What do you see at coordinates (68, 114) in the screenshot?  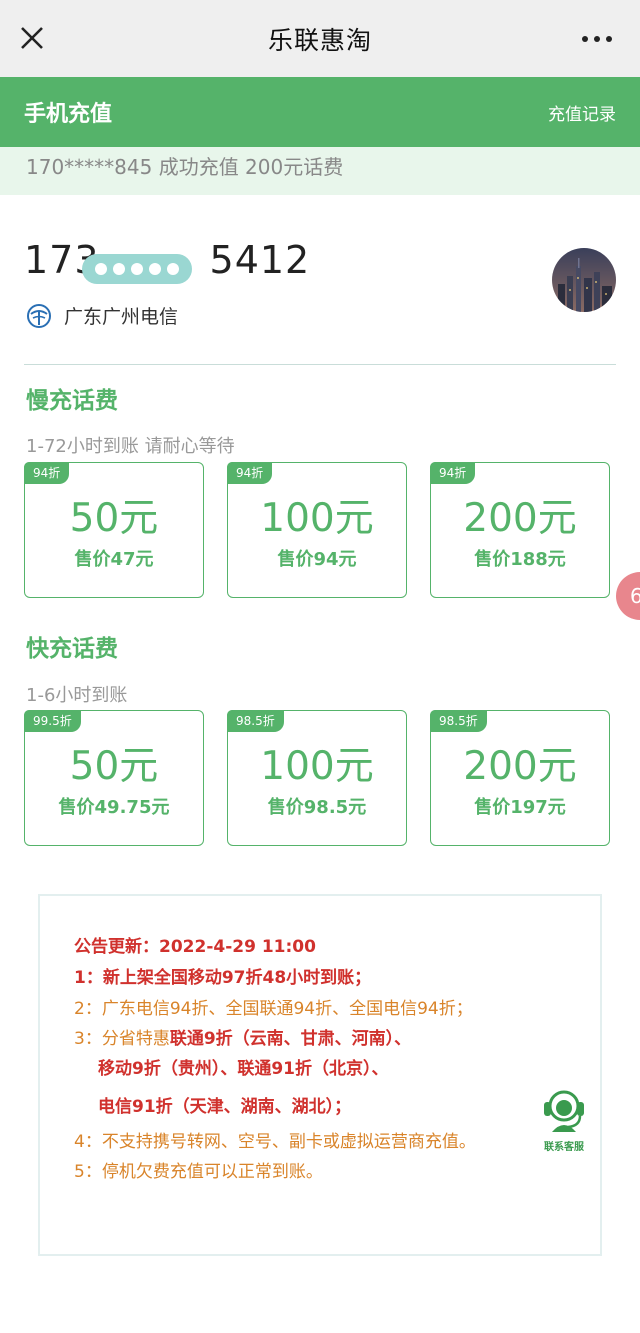 I see `page-title: 手机充值` at bounding box center [68, 114].